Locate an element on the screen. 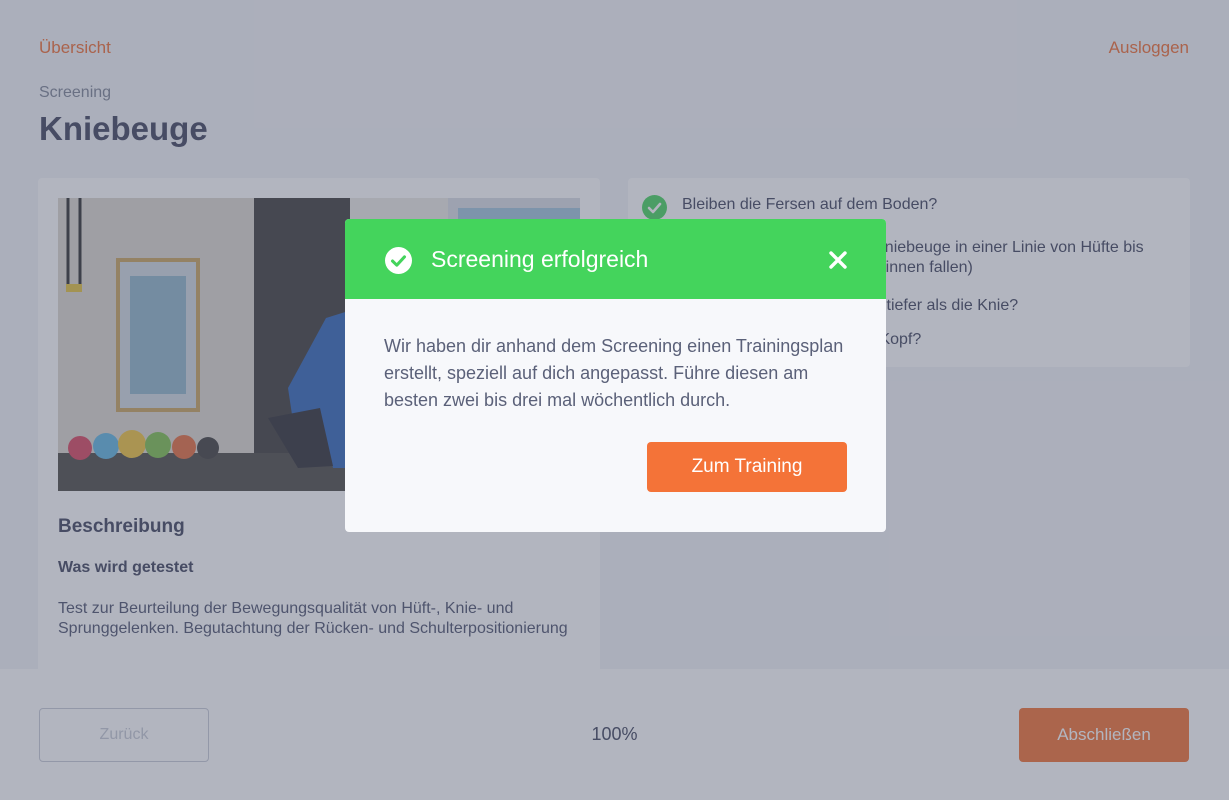 This screenshot has width=1229, height=800. modal-title: Screening erfolgreich is located at coordinates (540, 259).